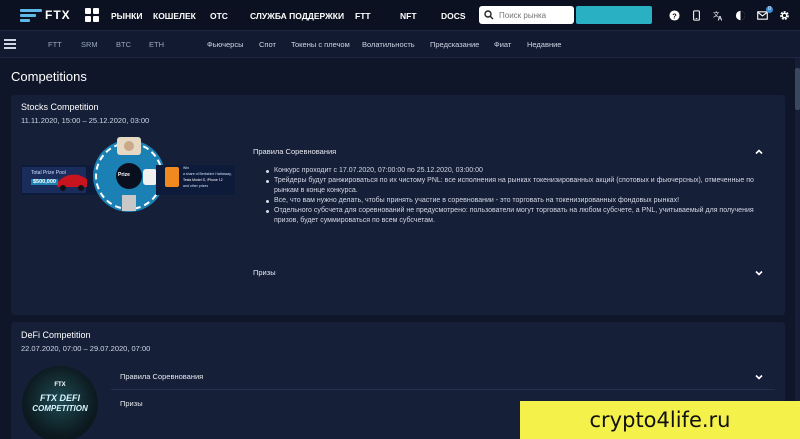 This screenshot has width=800, height=439. I want to click on subnav-coin-btc: BTC, so click(123, 44).